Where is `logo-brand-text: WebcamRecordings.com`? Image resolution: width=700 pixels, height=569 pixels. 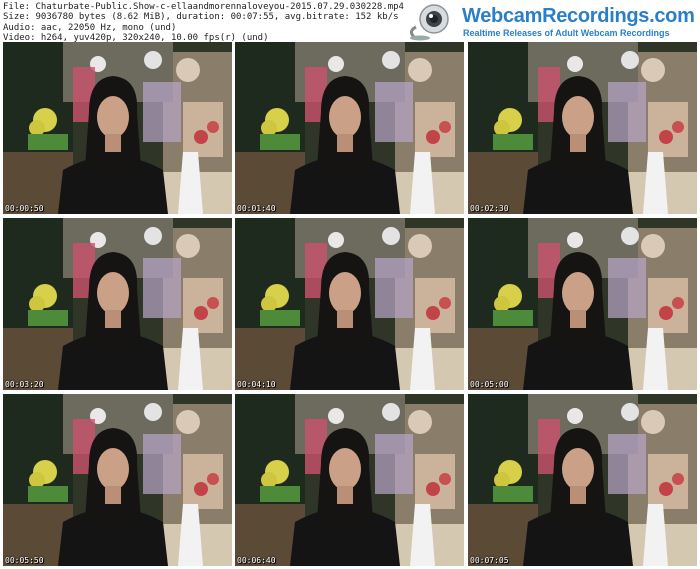
logo-brand-text: WebcamRecordings.com is located at coordinates (578, 16).